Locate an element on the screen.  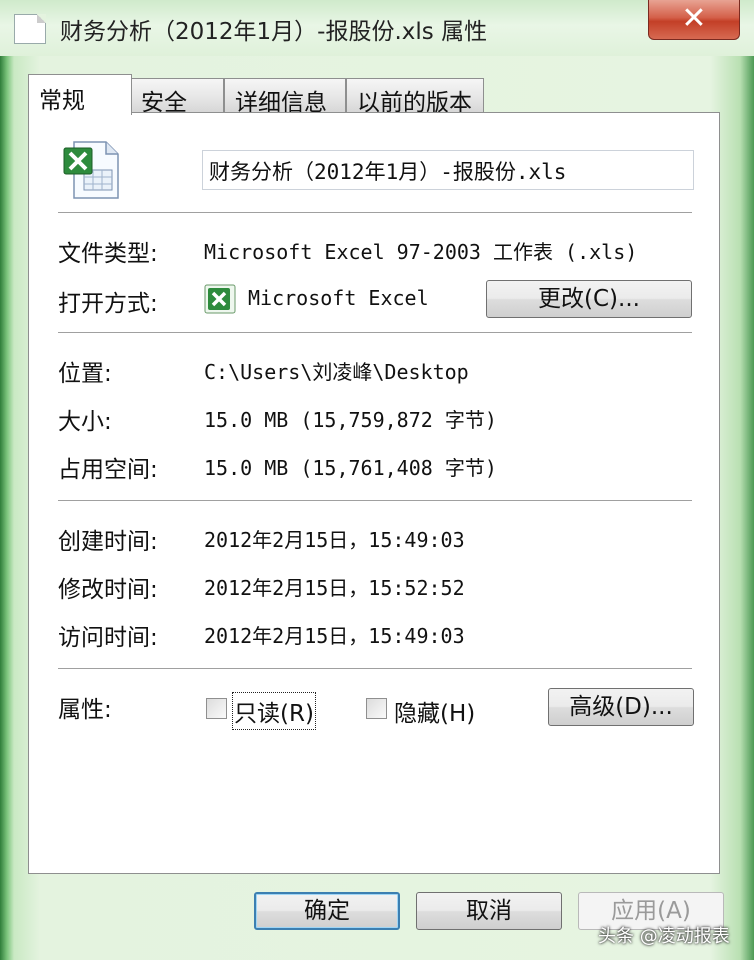
excel-file-icon is located at coordinates (91, 170).